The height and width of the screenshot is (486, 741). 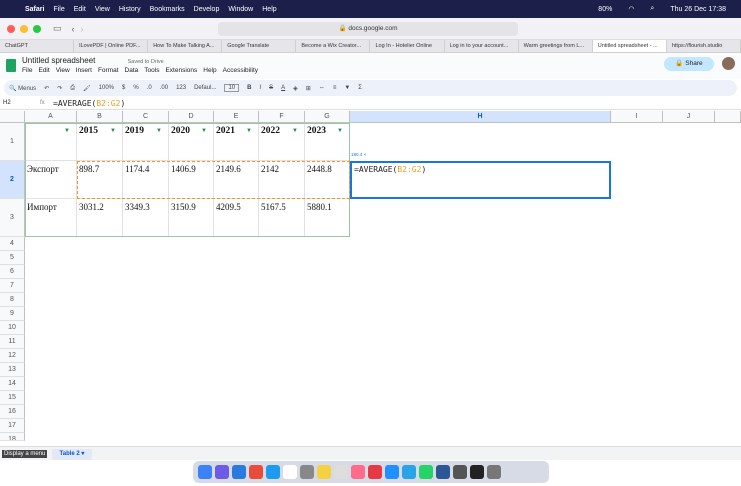 What do you see at coordinates (637, 117) in the screenshot?
I see `column-header: I` at bounding box center [637, 117].